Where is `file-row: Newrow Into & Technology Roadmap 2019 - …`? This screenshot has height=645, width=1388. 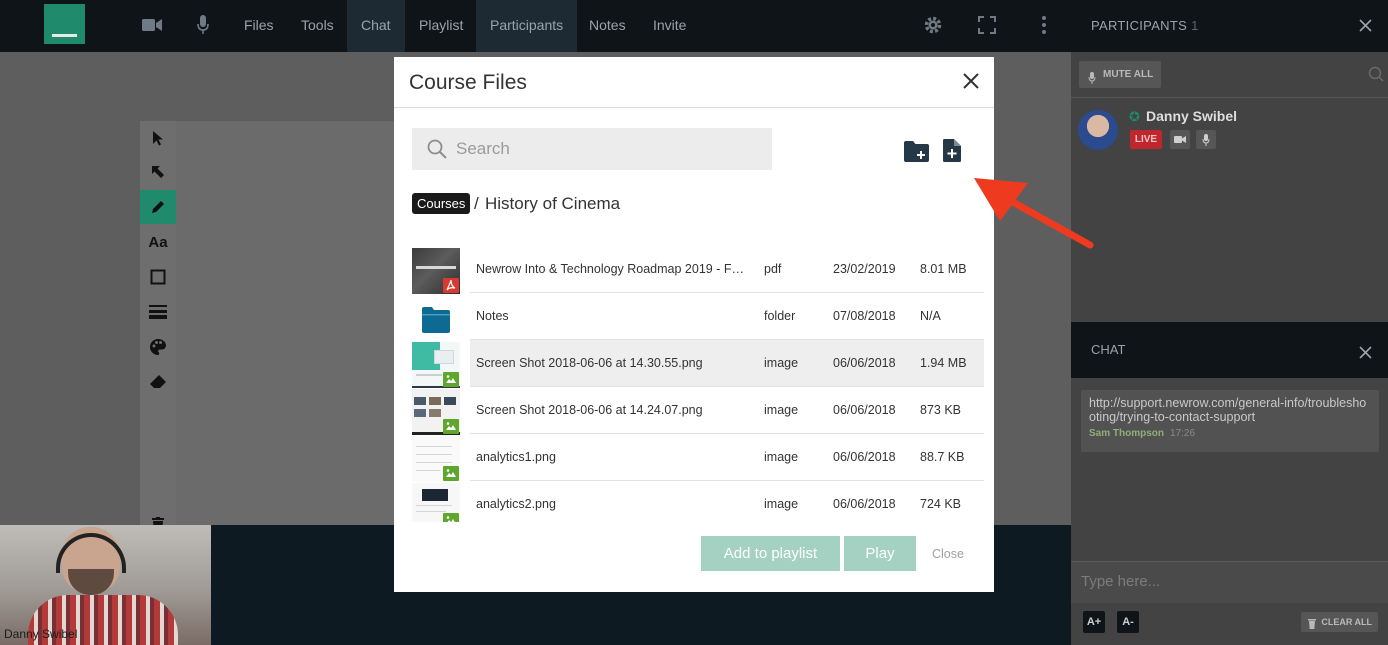 file-row: Newrow Into & Technology Roadmap 2019 - … is located at coordinates (698, 270).